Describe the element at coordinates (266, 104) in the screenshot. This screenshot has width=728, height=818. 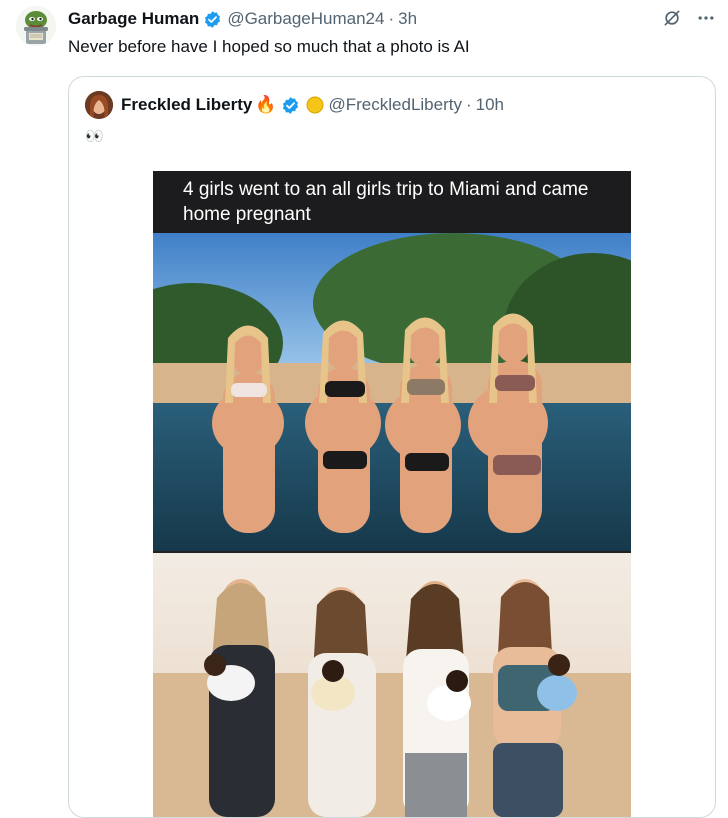
I see `fire-emoji: 🔥` at that location.